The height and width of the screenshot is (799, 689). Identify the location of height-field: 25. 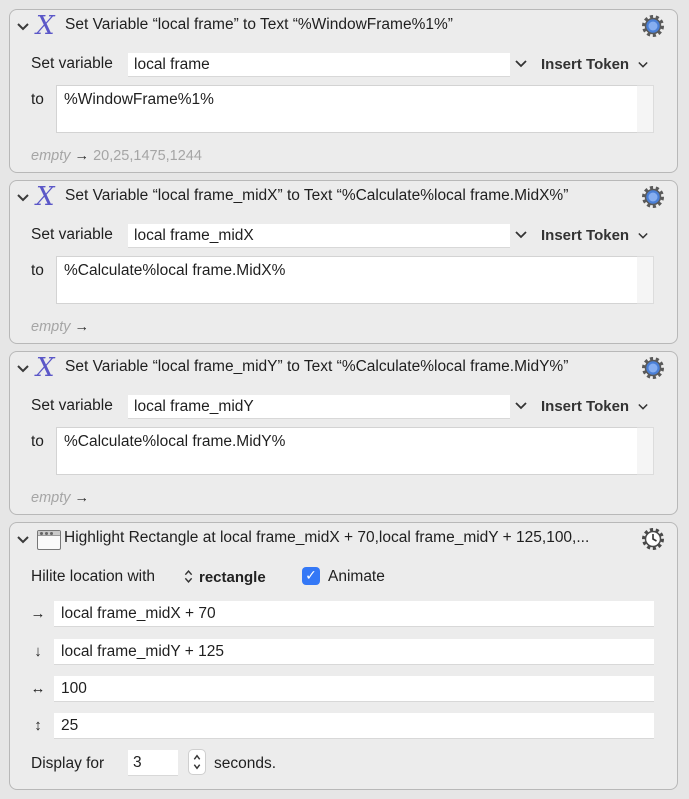
(354, 726).